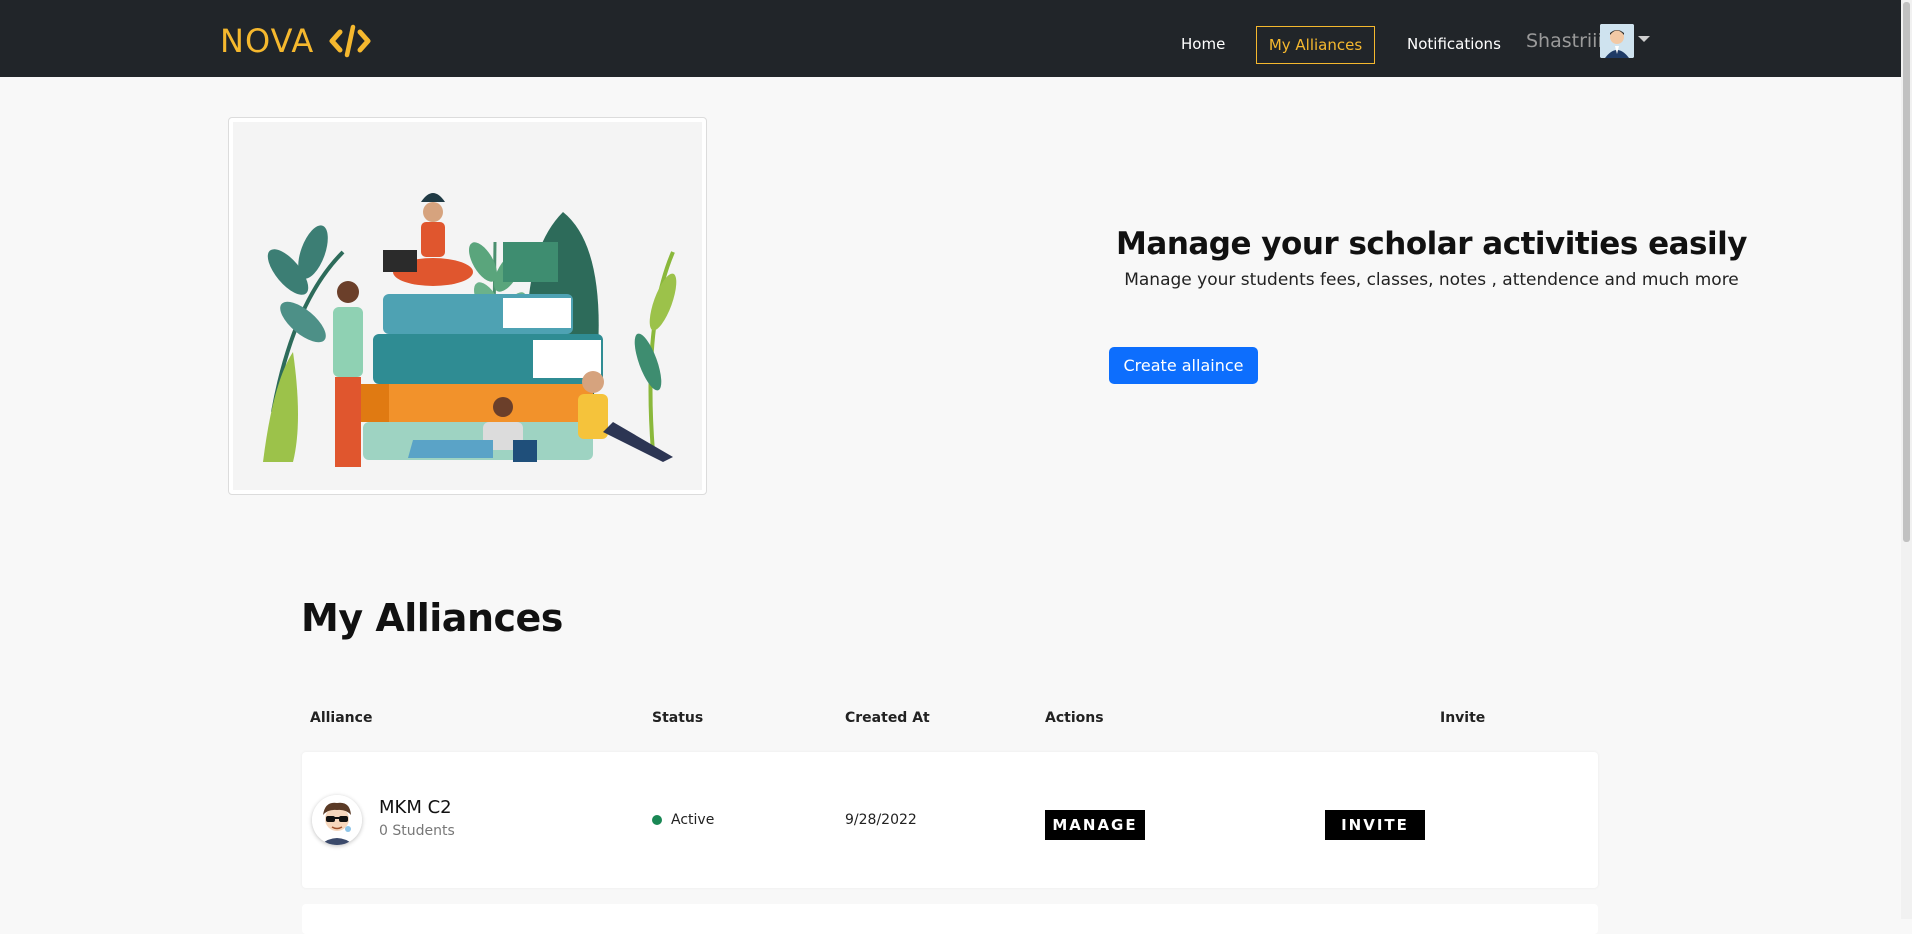 The width and height of the screenshot is (1912, 934). What do you see at coordinates (1074, 718) in the screenshot?
I see `column-header-actions: Actions` at bounding box center [1074, 718].